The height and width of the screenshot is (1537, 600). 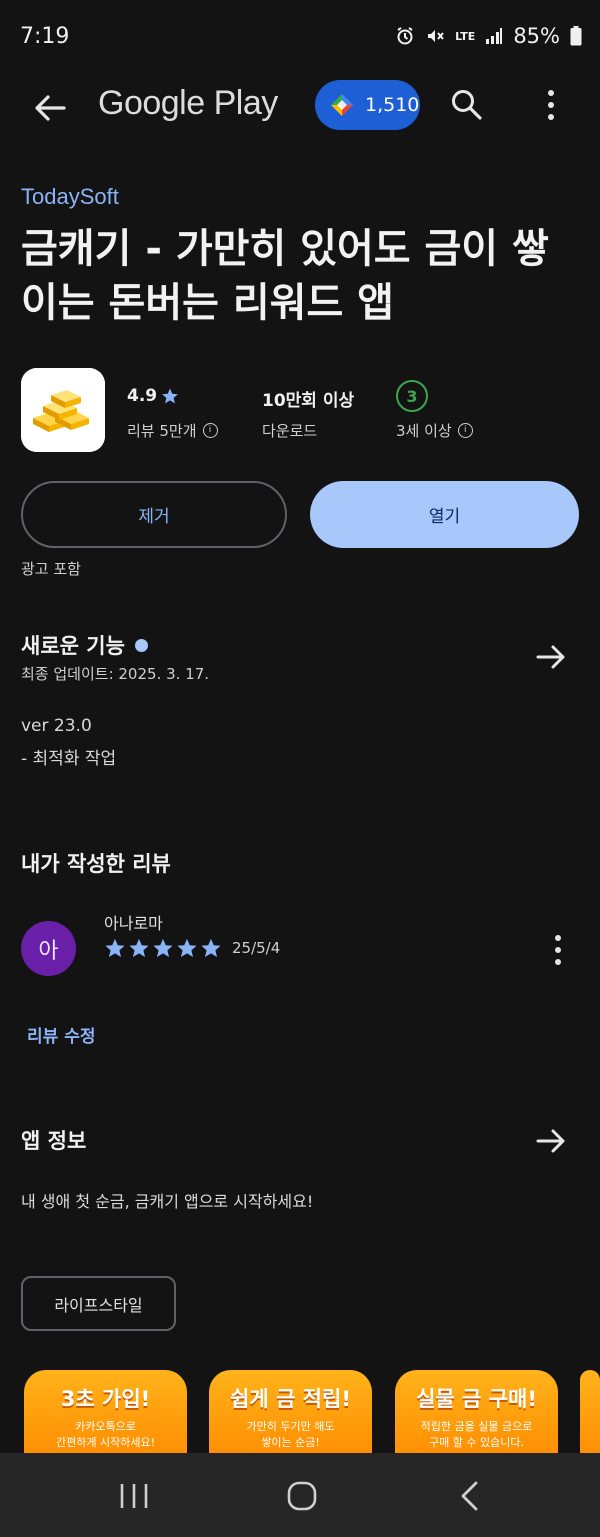 I want to click on search-icon, so click(x=467, y=105).